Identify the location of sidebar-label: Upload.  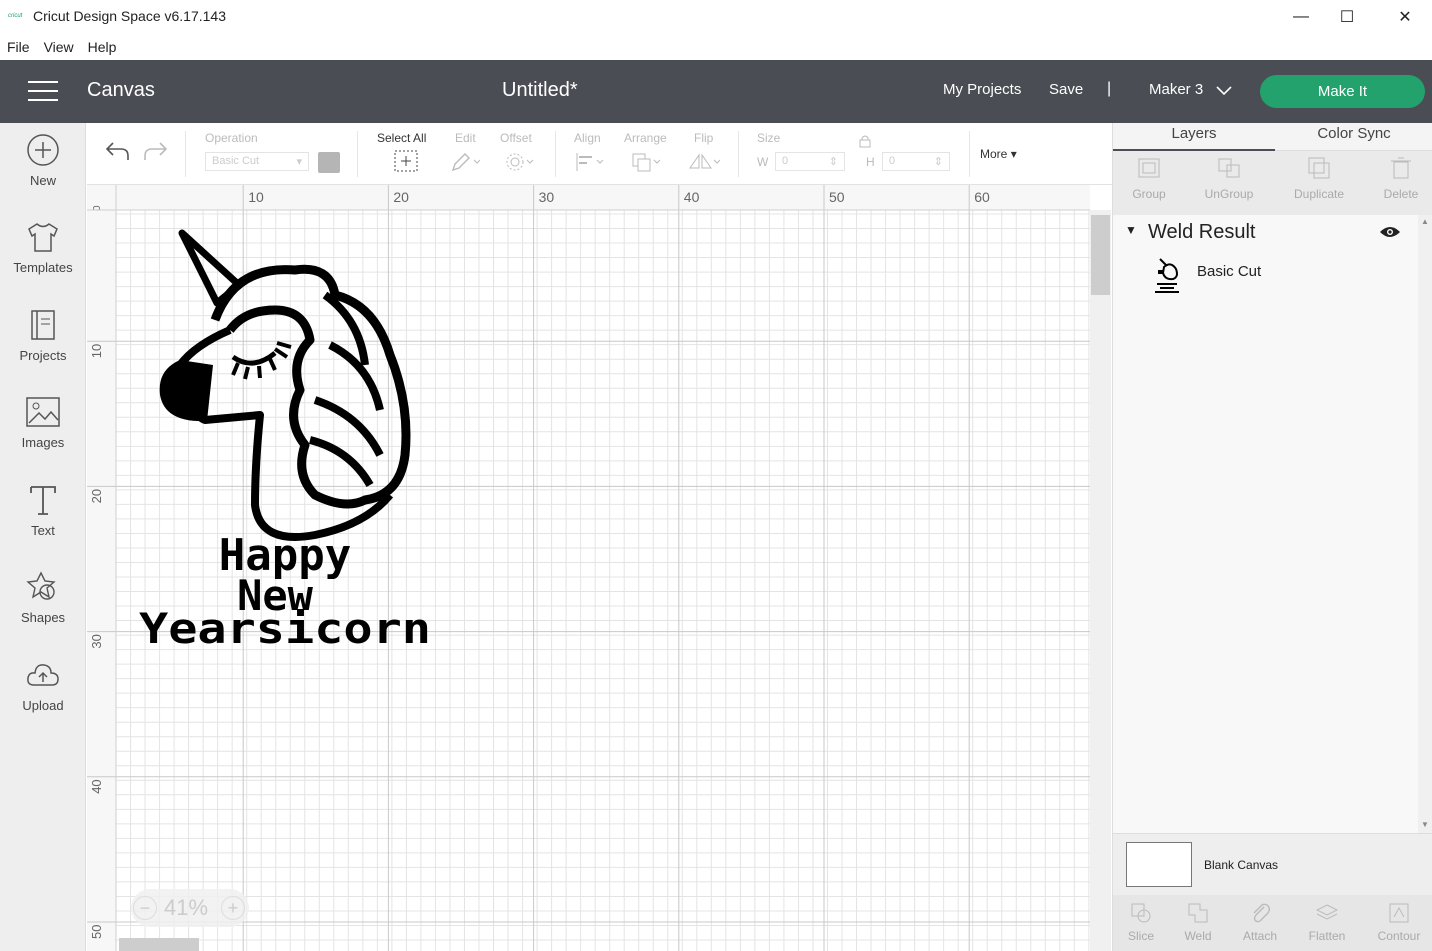
(43, 705).